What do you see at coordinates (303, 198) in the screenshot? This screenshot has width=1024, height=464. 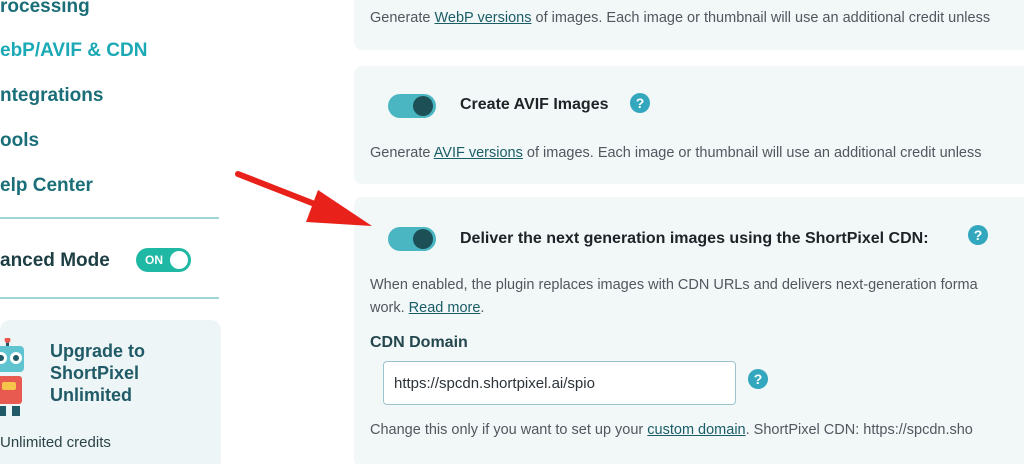 I see `red-arrow-icon` at bounding box center [303, 198].